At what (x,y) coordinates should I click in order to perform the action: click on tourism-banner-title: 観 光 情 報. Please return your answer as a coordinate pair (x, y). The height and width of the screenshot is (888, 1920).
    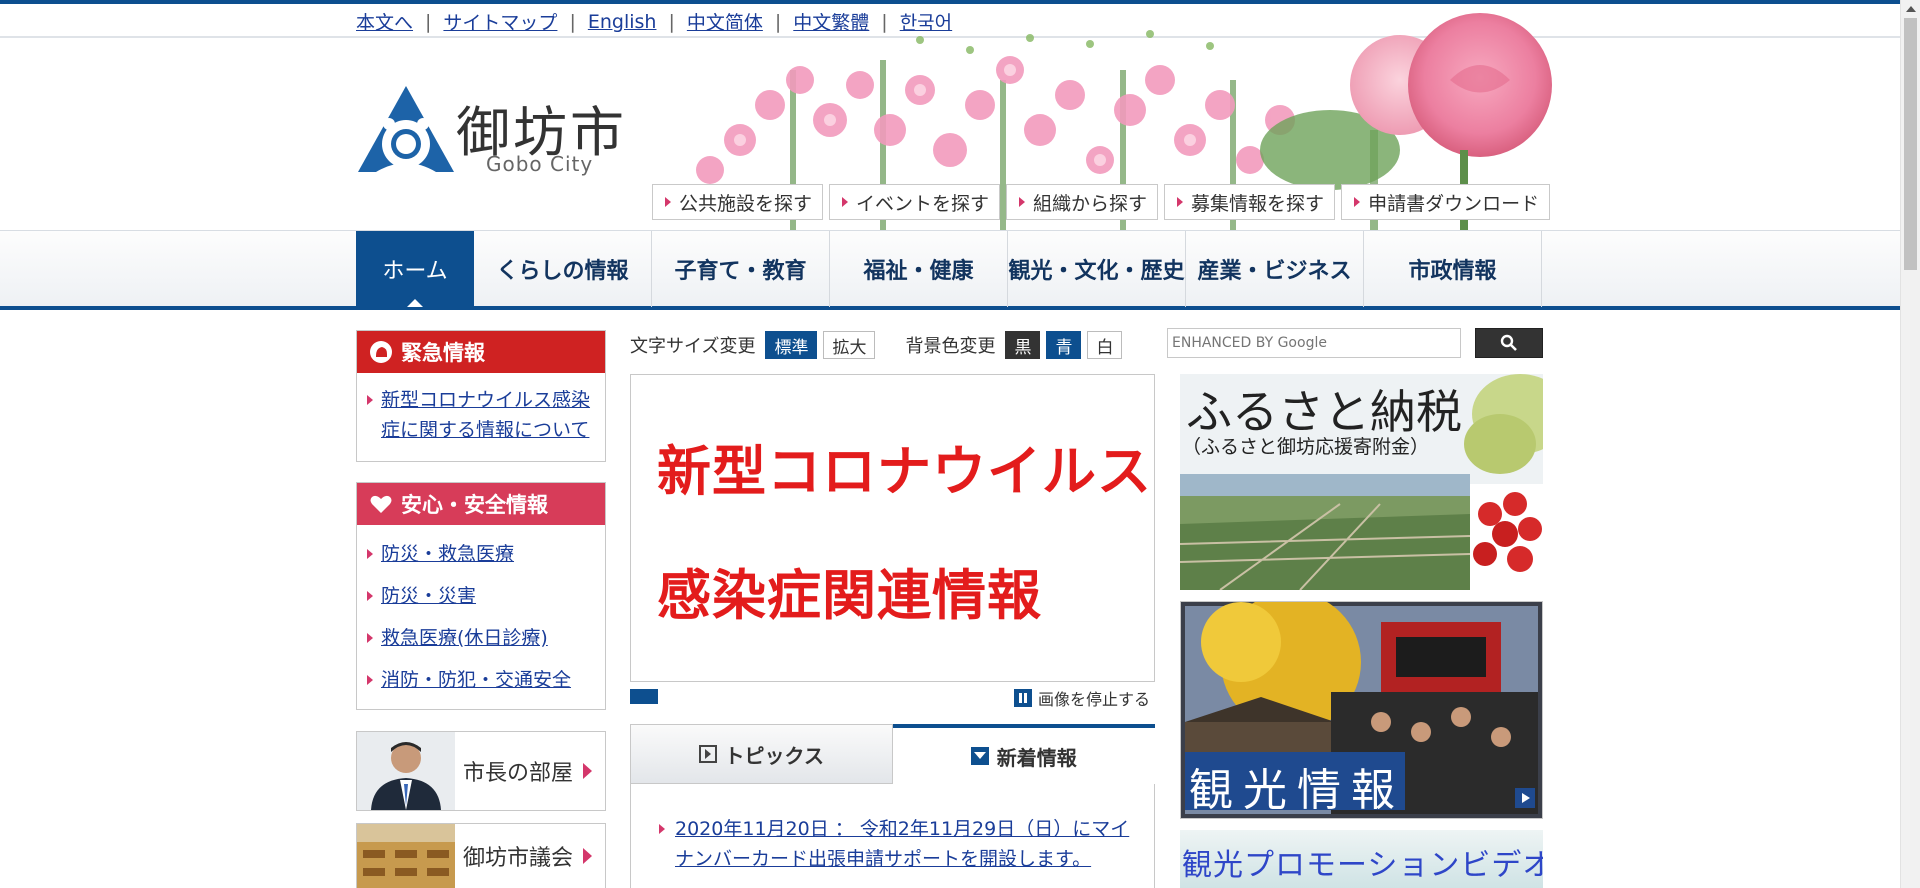
    Looking at the image, I should click on (1292, 786).